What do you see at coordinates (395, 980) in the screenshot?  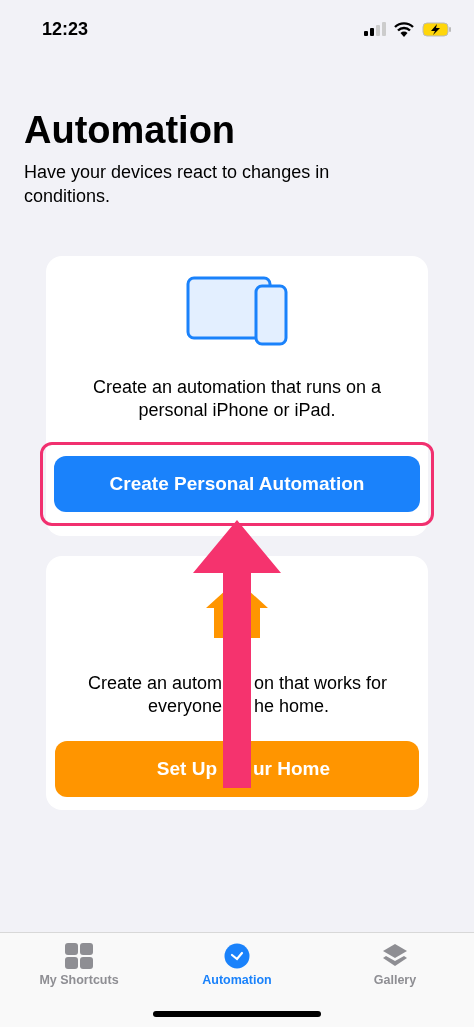 I see `tab-bar-item: Gallery` at bounding box center [395, 980].